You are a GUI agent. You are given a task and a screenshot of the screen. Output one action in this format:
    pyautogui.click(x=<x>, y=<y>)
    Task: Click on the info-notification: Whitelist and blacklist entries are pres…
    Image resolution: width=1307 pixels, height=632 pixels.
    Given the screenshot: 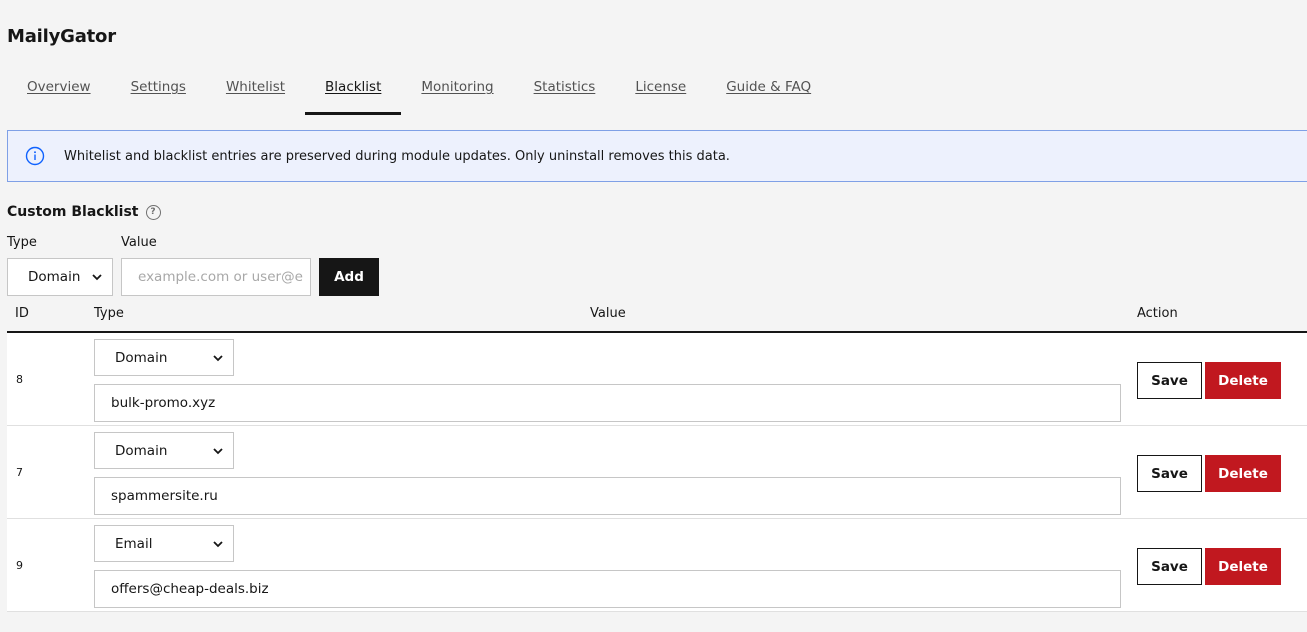 What is the action you would take?
    pyautogui.click(x=657, y=156)
    